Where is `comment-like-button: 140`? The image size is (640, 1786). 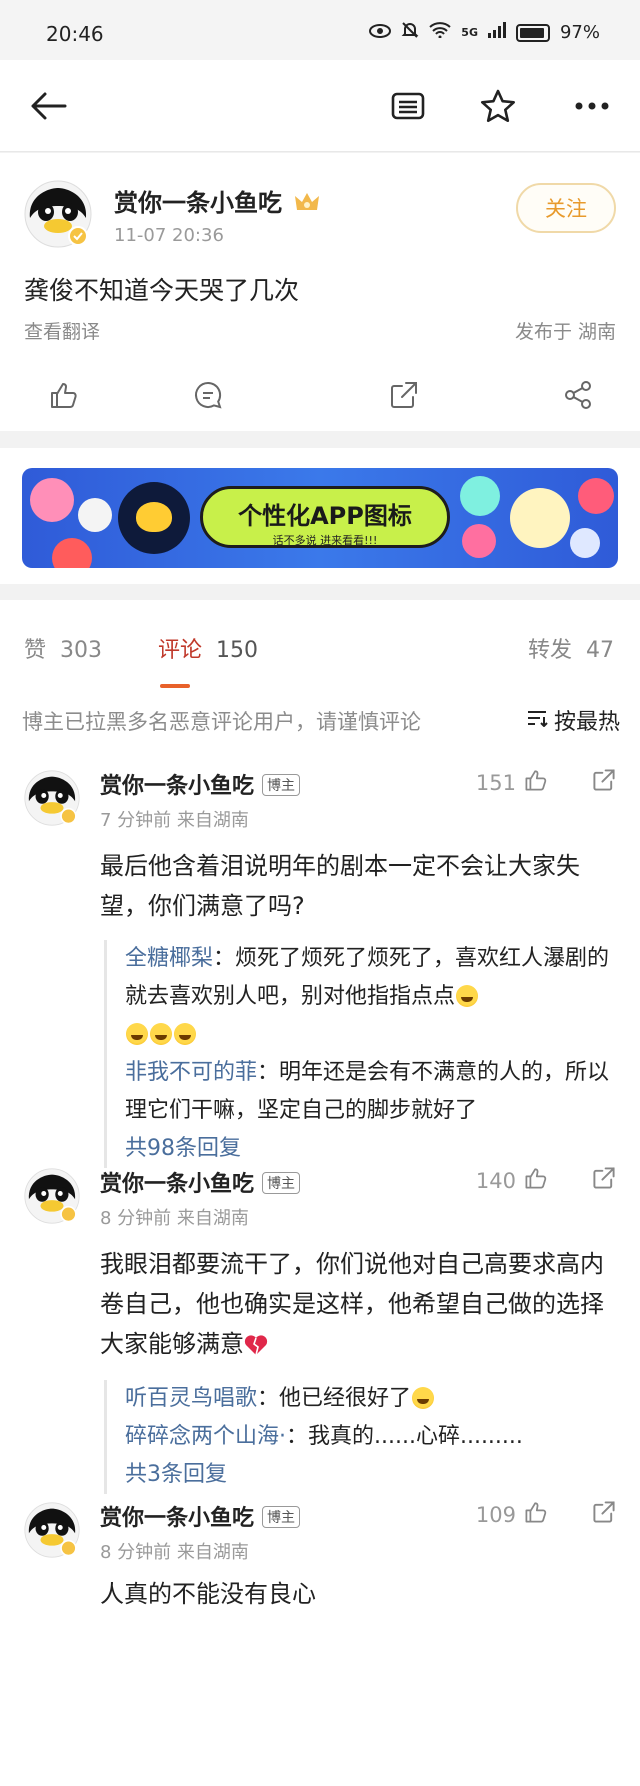 comment-like-button: 140 is located at coordinates (512, 1180).